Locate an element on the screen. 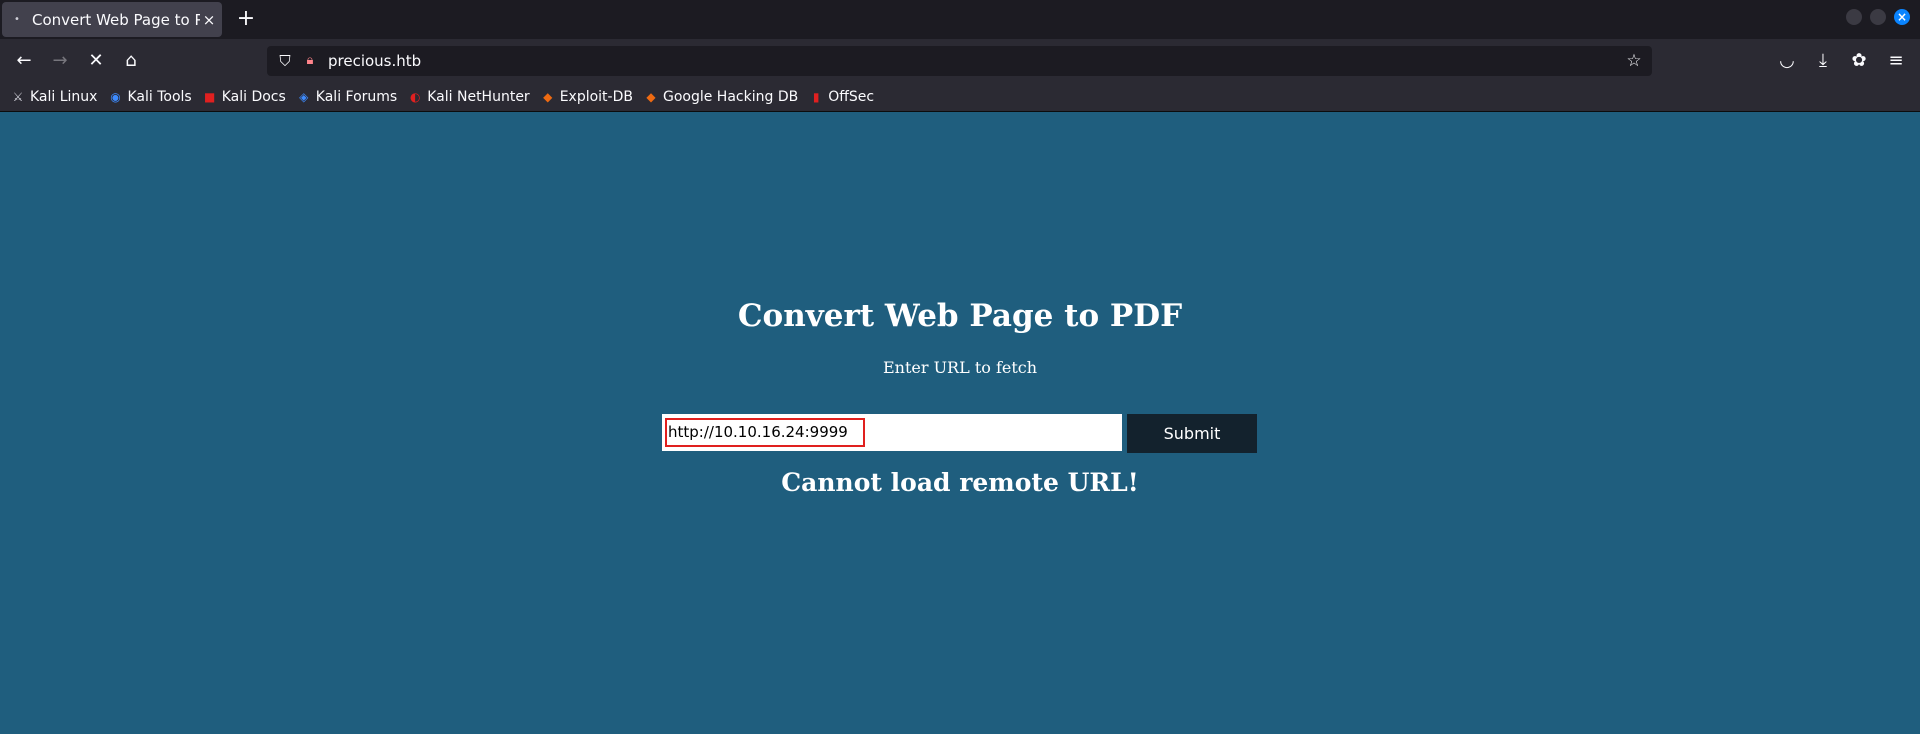 Image resolution: width=1920 pixels, height=734 pixels. address-input is located at coordinates (953, 61).